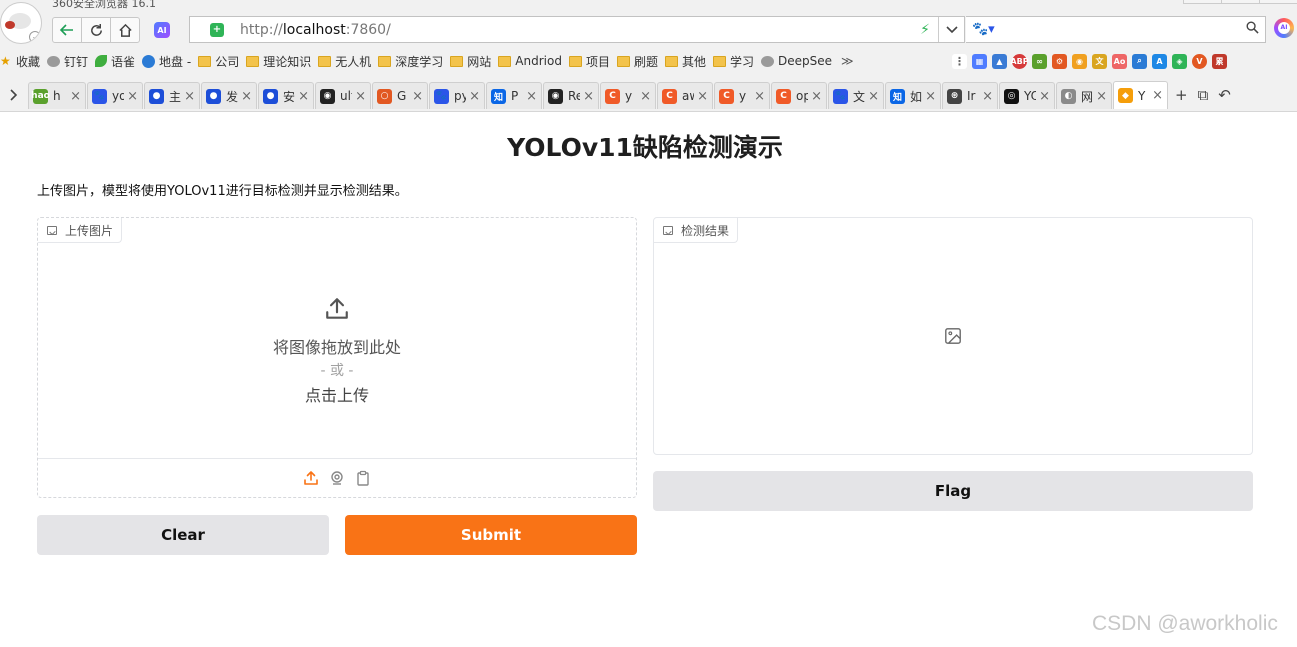 Image resolution: width=1297 pixels, height=647 pixels. I want to click on home-button, so click(125, 30).